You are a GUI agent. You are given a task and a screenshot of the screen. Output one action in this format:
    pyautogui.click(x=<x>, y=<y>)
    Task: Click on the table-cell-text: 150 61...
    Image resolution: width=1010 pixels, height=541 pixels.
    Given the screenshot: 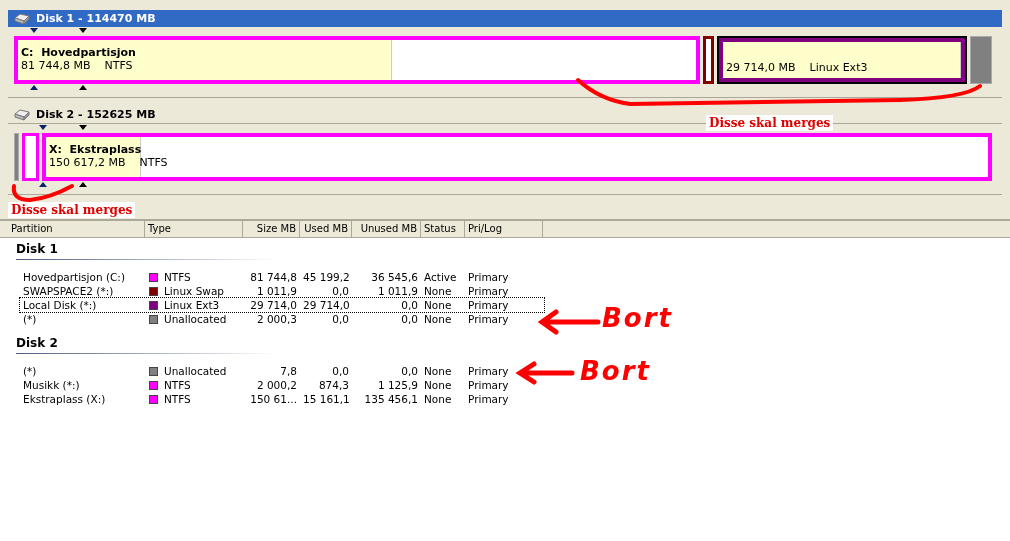 What is the action you would take?
    pyautogui.click(x=273, y=399)
    